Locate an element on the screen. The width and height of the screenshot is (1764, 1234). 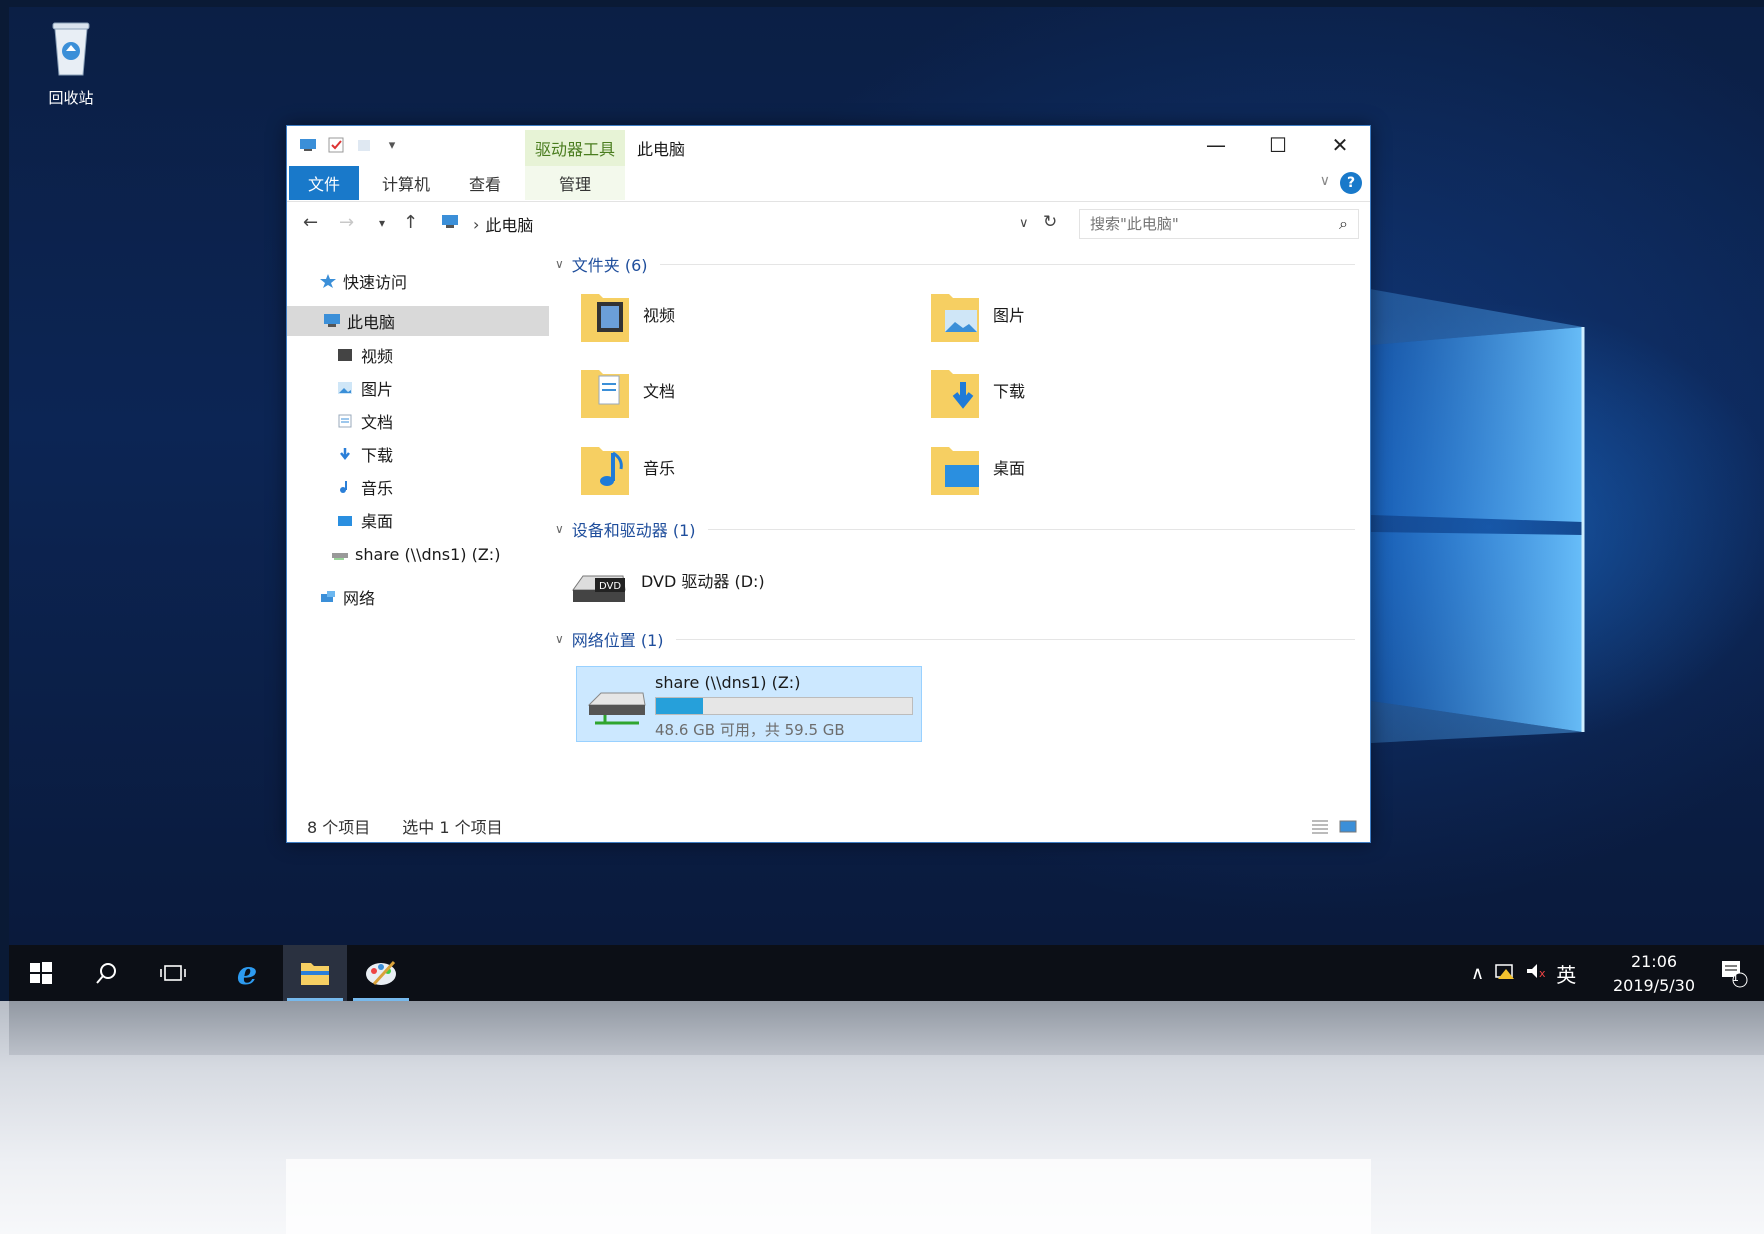
ribbon-tabs: 文件 计算机 查看 管理 ∨ ? is located at coordinates (828, 184).